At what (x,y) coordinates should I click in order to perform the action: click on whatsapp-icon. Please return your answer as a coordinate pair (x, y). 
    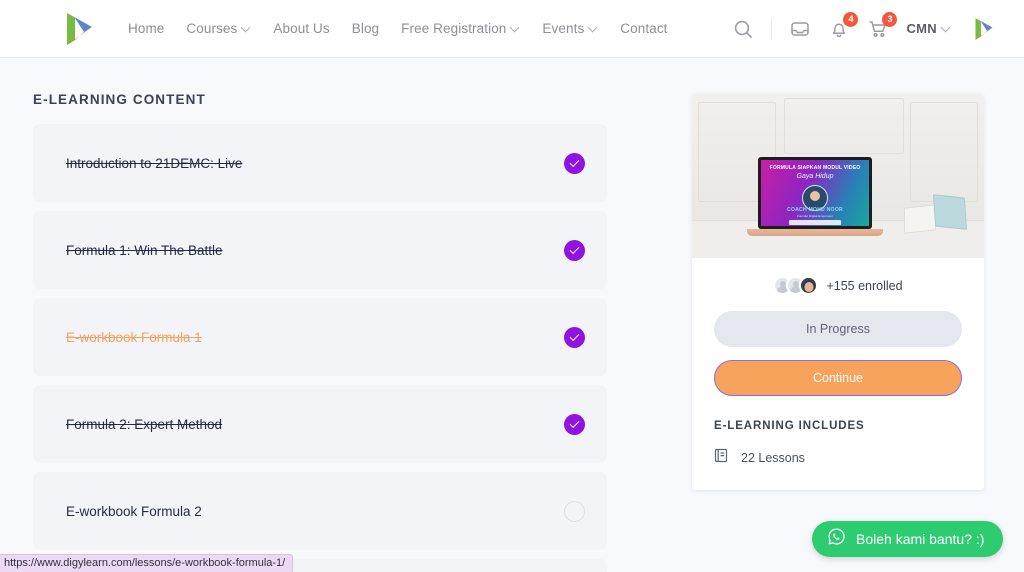
    Looking at the image, I should click on (836, 539).